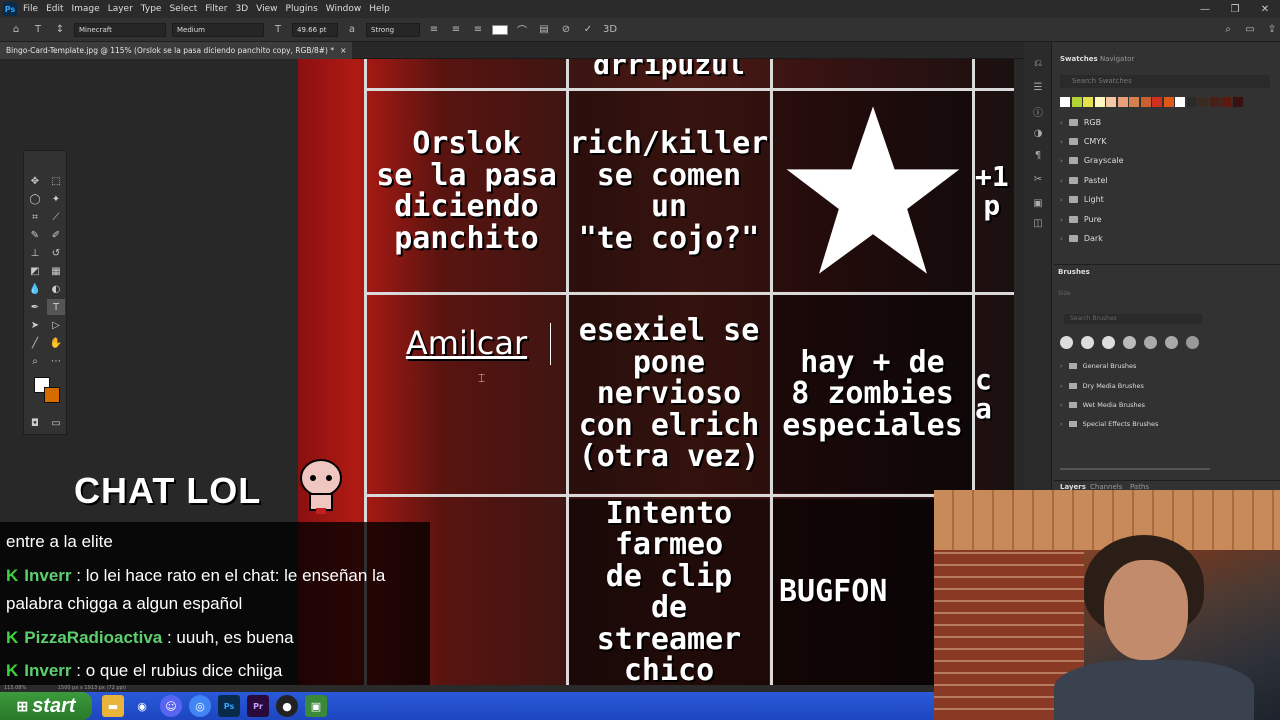 The height and width of the screenshot is (720, 1280). I want to click on more-tools-icon: ⋯, so click(56, 361).